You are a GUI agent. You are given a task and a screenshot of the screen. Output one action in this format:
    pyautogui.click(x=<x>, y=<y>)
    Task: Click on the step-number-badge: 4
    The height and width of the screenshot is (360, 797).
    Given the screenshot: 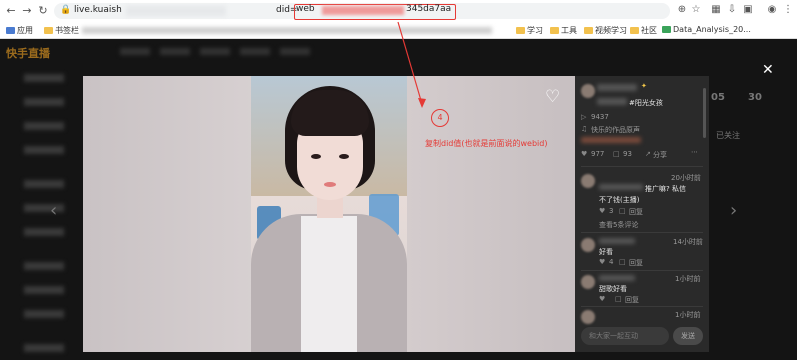 What is the action you would take?
    pyautogui.click(x=440, y=118)
    